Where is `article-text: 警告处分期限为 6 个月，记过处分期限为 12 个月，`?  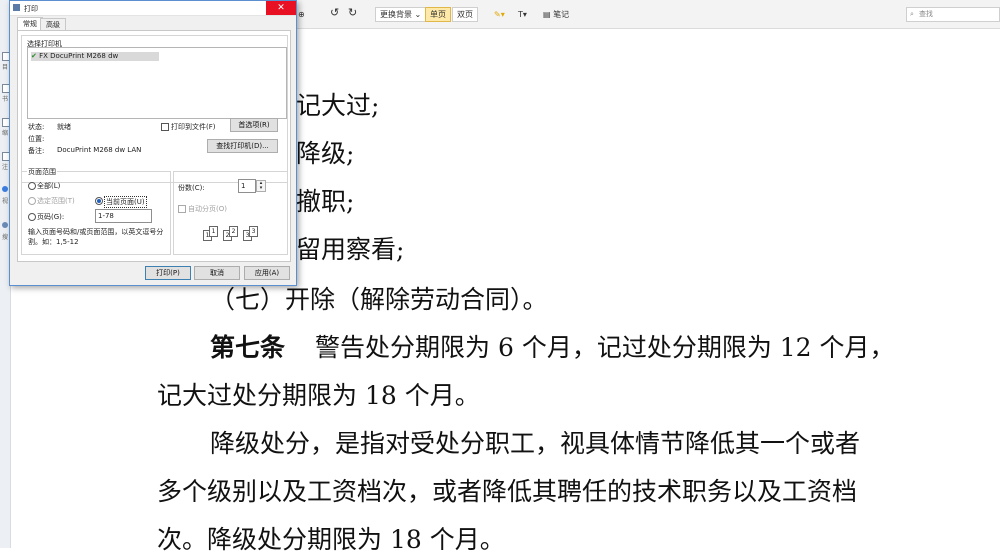
article-text: 警告处分期限为 6 个月，记过处分期限为 12 个月， is located at coordinates (605, 347).